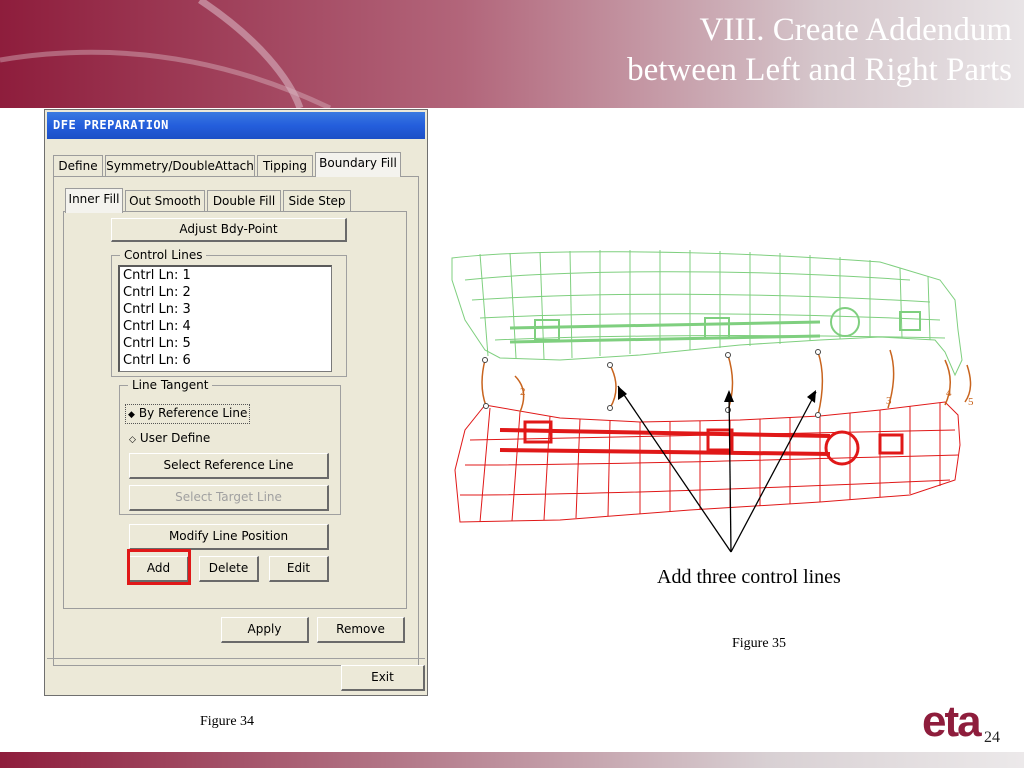  I want to click on figure-34-caption: Figure 34, so click(227, 721).